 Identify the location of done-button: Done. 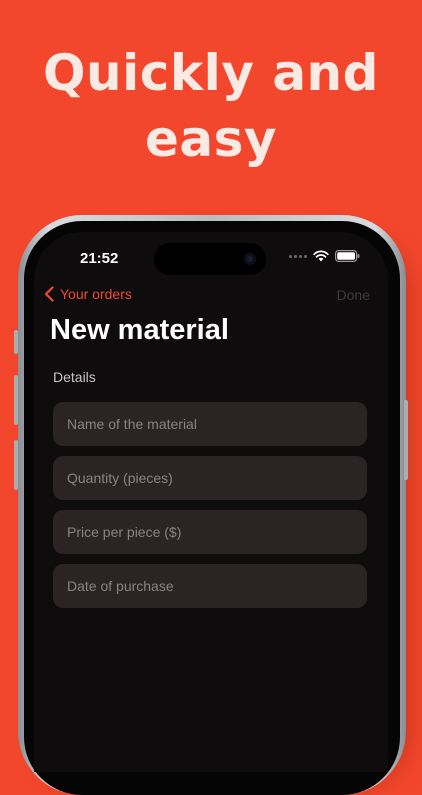
(353, 295).